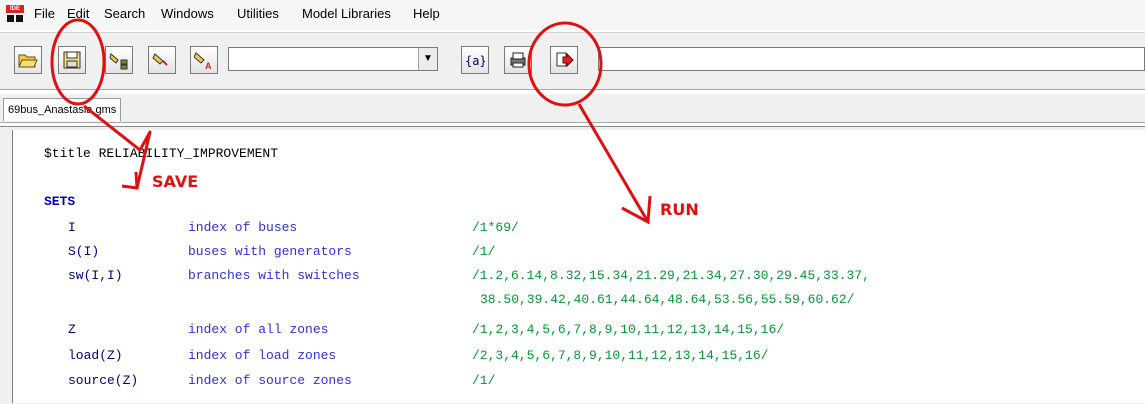 The height and width of the screenshot is (404, 1145). What do you see at coordinates (679, 209) in the screenshot?
I see `run-annotation: RUN` at bounding box center [679, 209].